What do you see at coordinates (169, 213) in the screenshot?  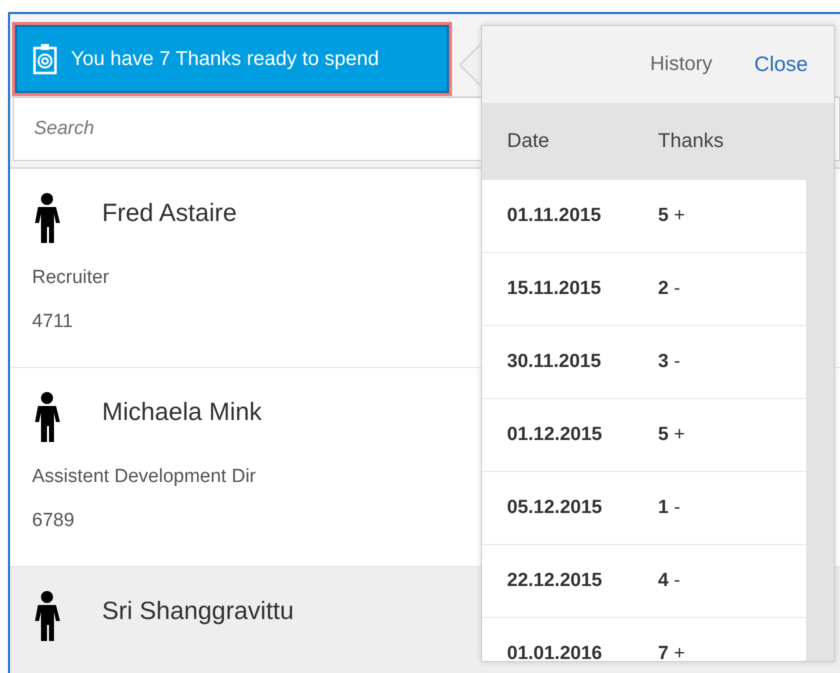 I see `person-name: Fred Astaire` at bounding box center [169, 213].